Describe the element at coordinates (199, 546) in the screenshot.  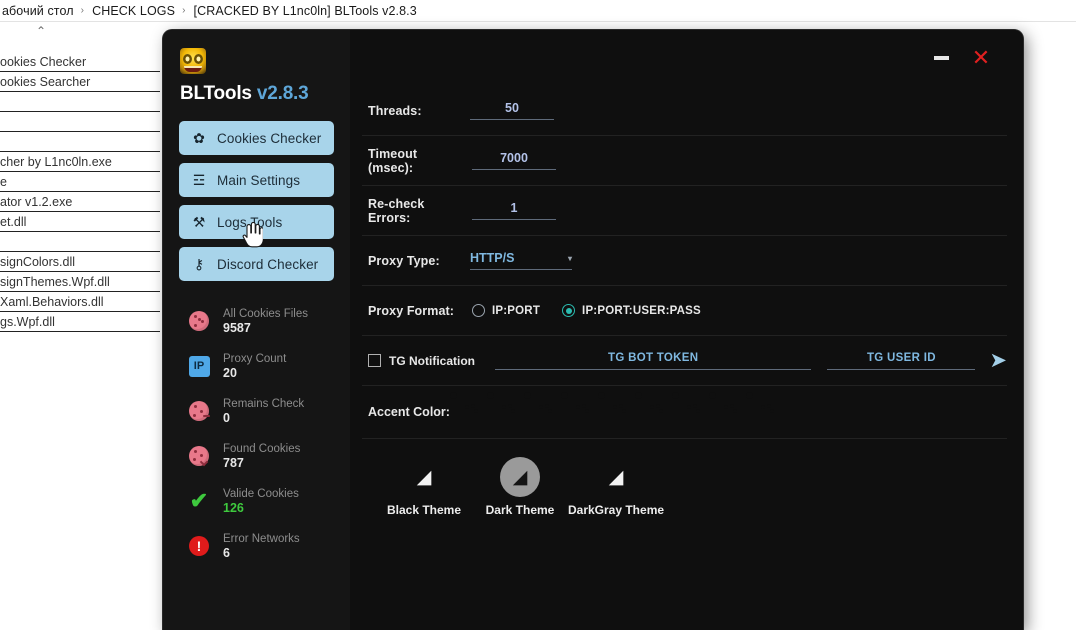
I see `error-circle-icon: !` at that location.